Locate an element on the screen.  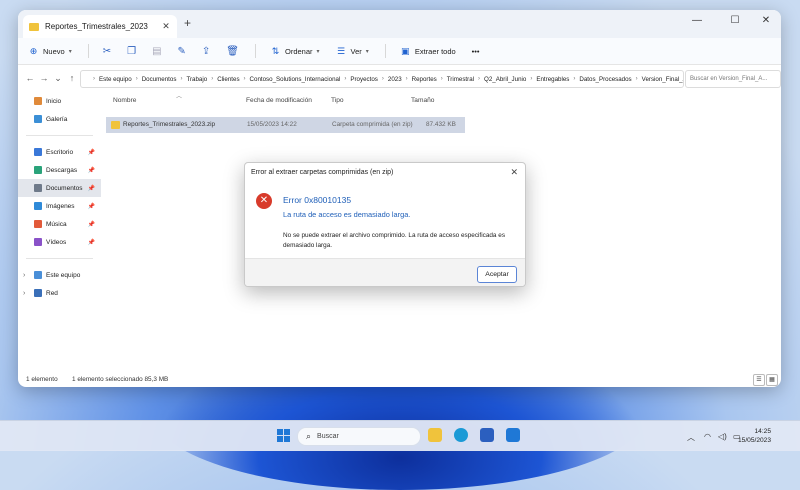
sidebar-item-documentos: Documentos 📌 is located at coordinates (59, 188).